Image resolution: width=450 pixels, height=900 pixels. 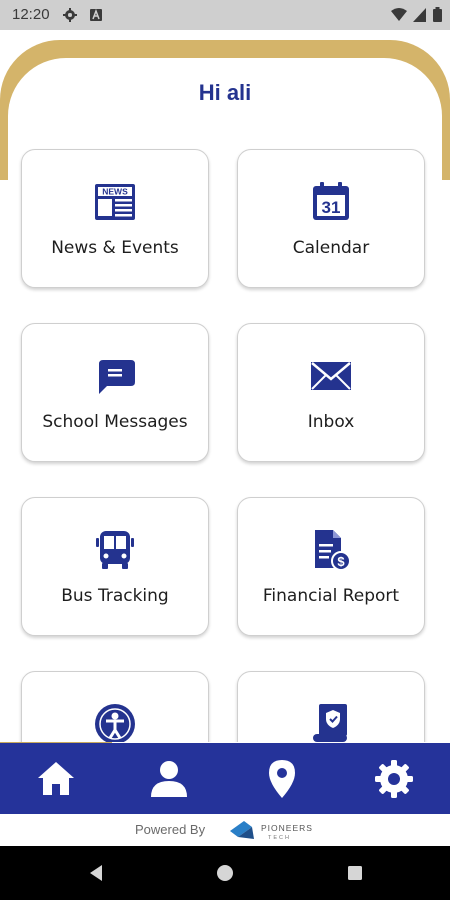 What do you see at coordinates (96, 873) in the screenshot?
I see `back-icon` at bounding box center [96, 873].